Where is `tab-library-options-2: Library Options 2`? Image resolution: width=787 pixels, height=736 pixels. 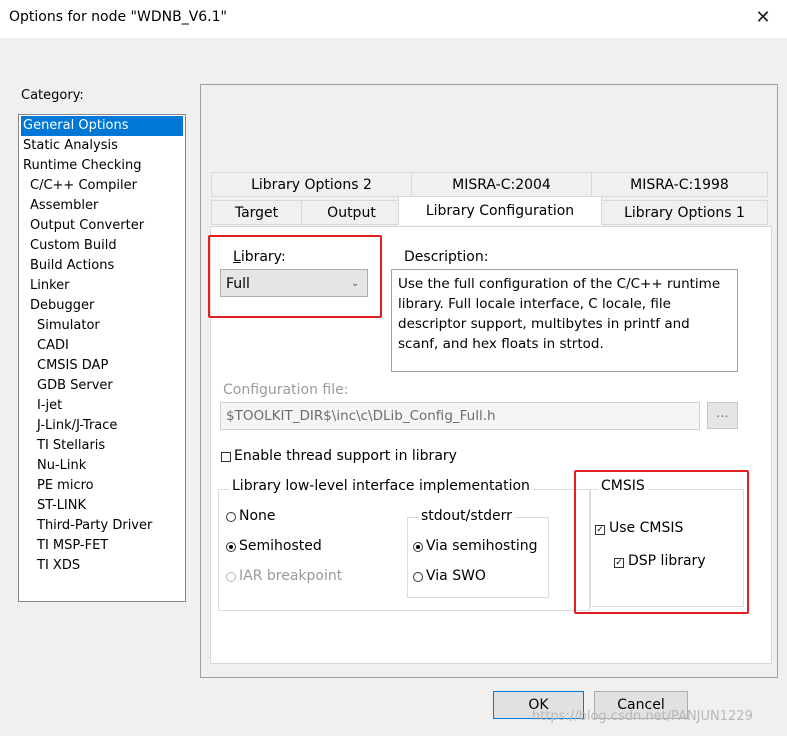 tab-library-options-2: Library Options 2 is located at coordinates (311, 184).